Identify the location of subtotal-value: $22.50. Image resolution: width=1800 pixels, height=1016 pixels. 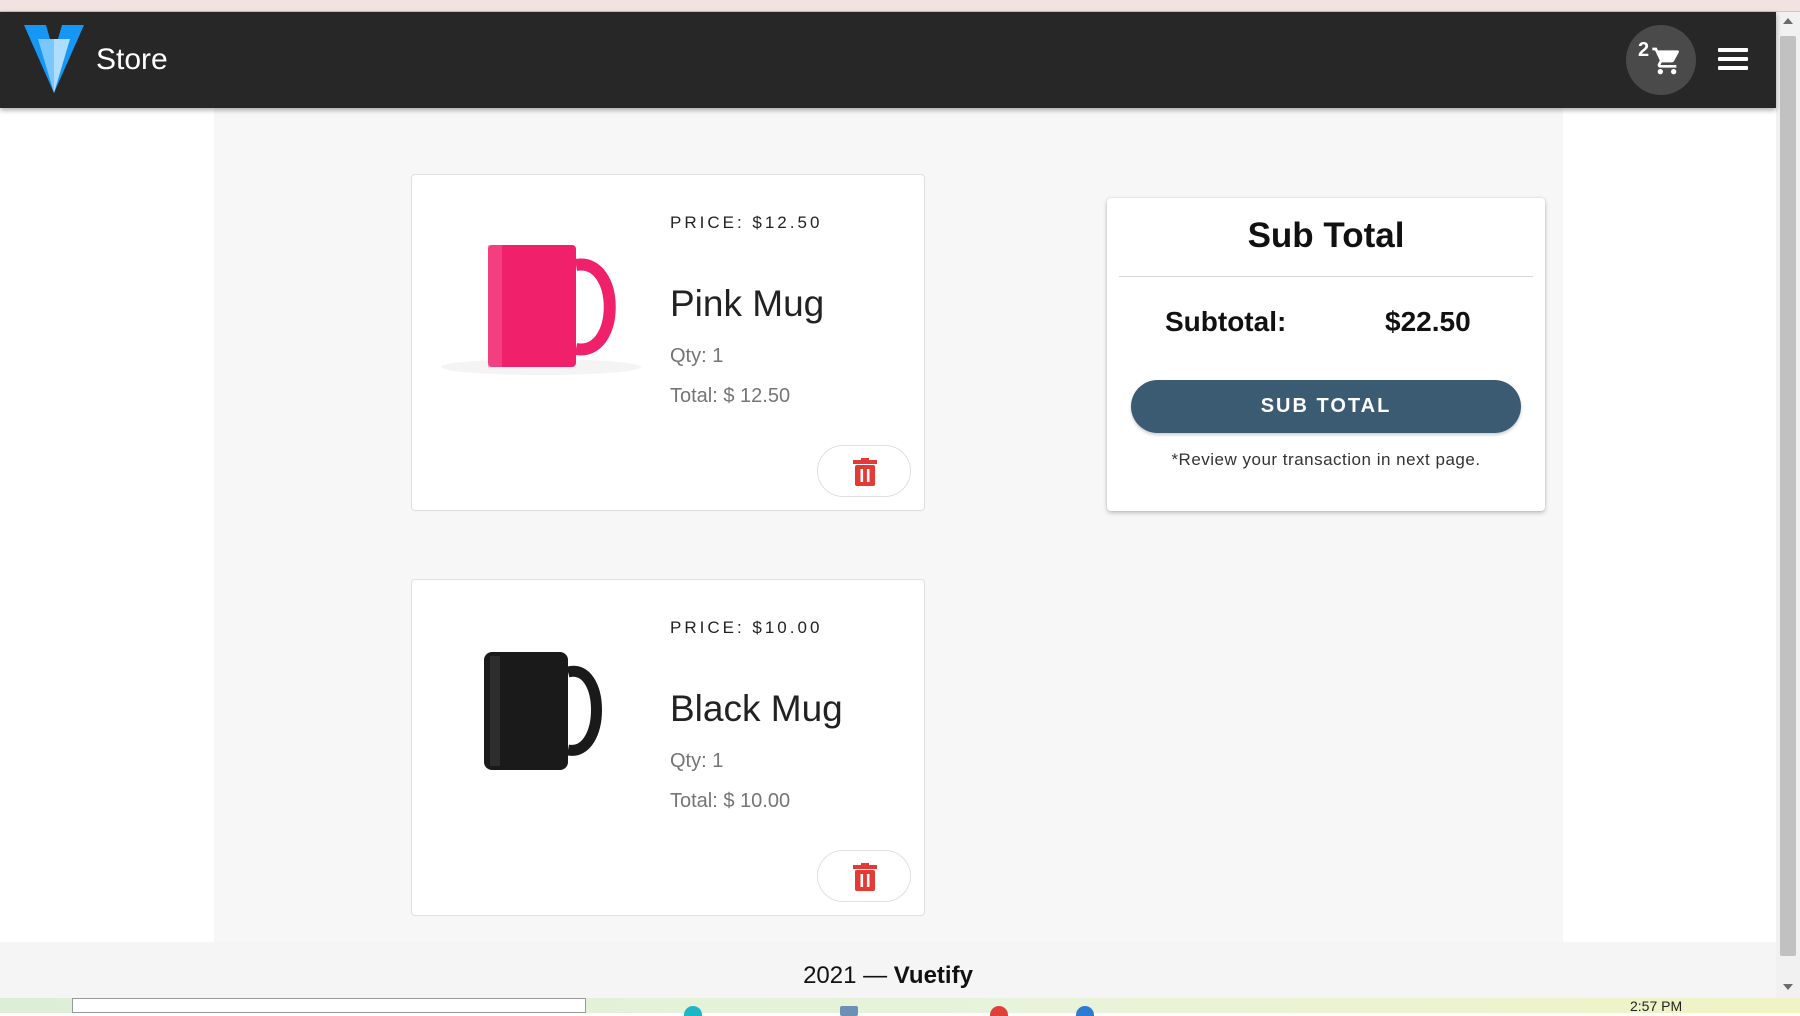
(1428, 321).